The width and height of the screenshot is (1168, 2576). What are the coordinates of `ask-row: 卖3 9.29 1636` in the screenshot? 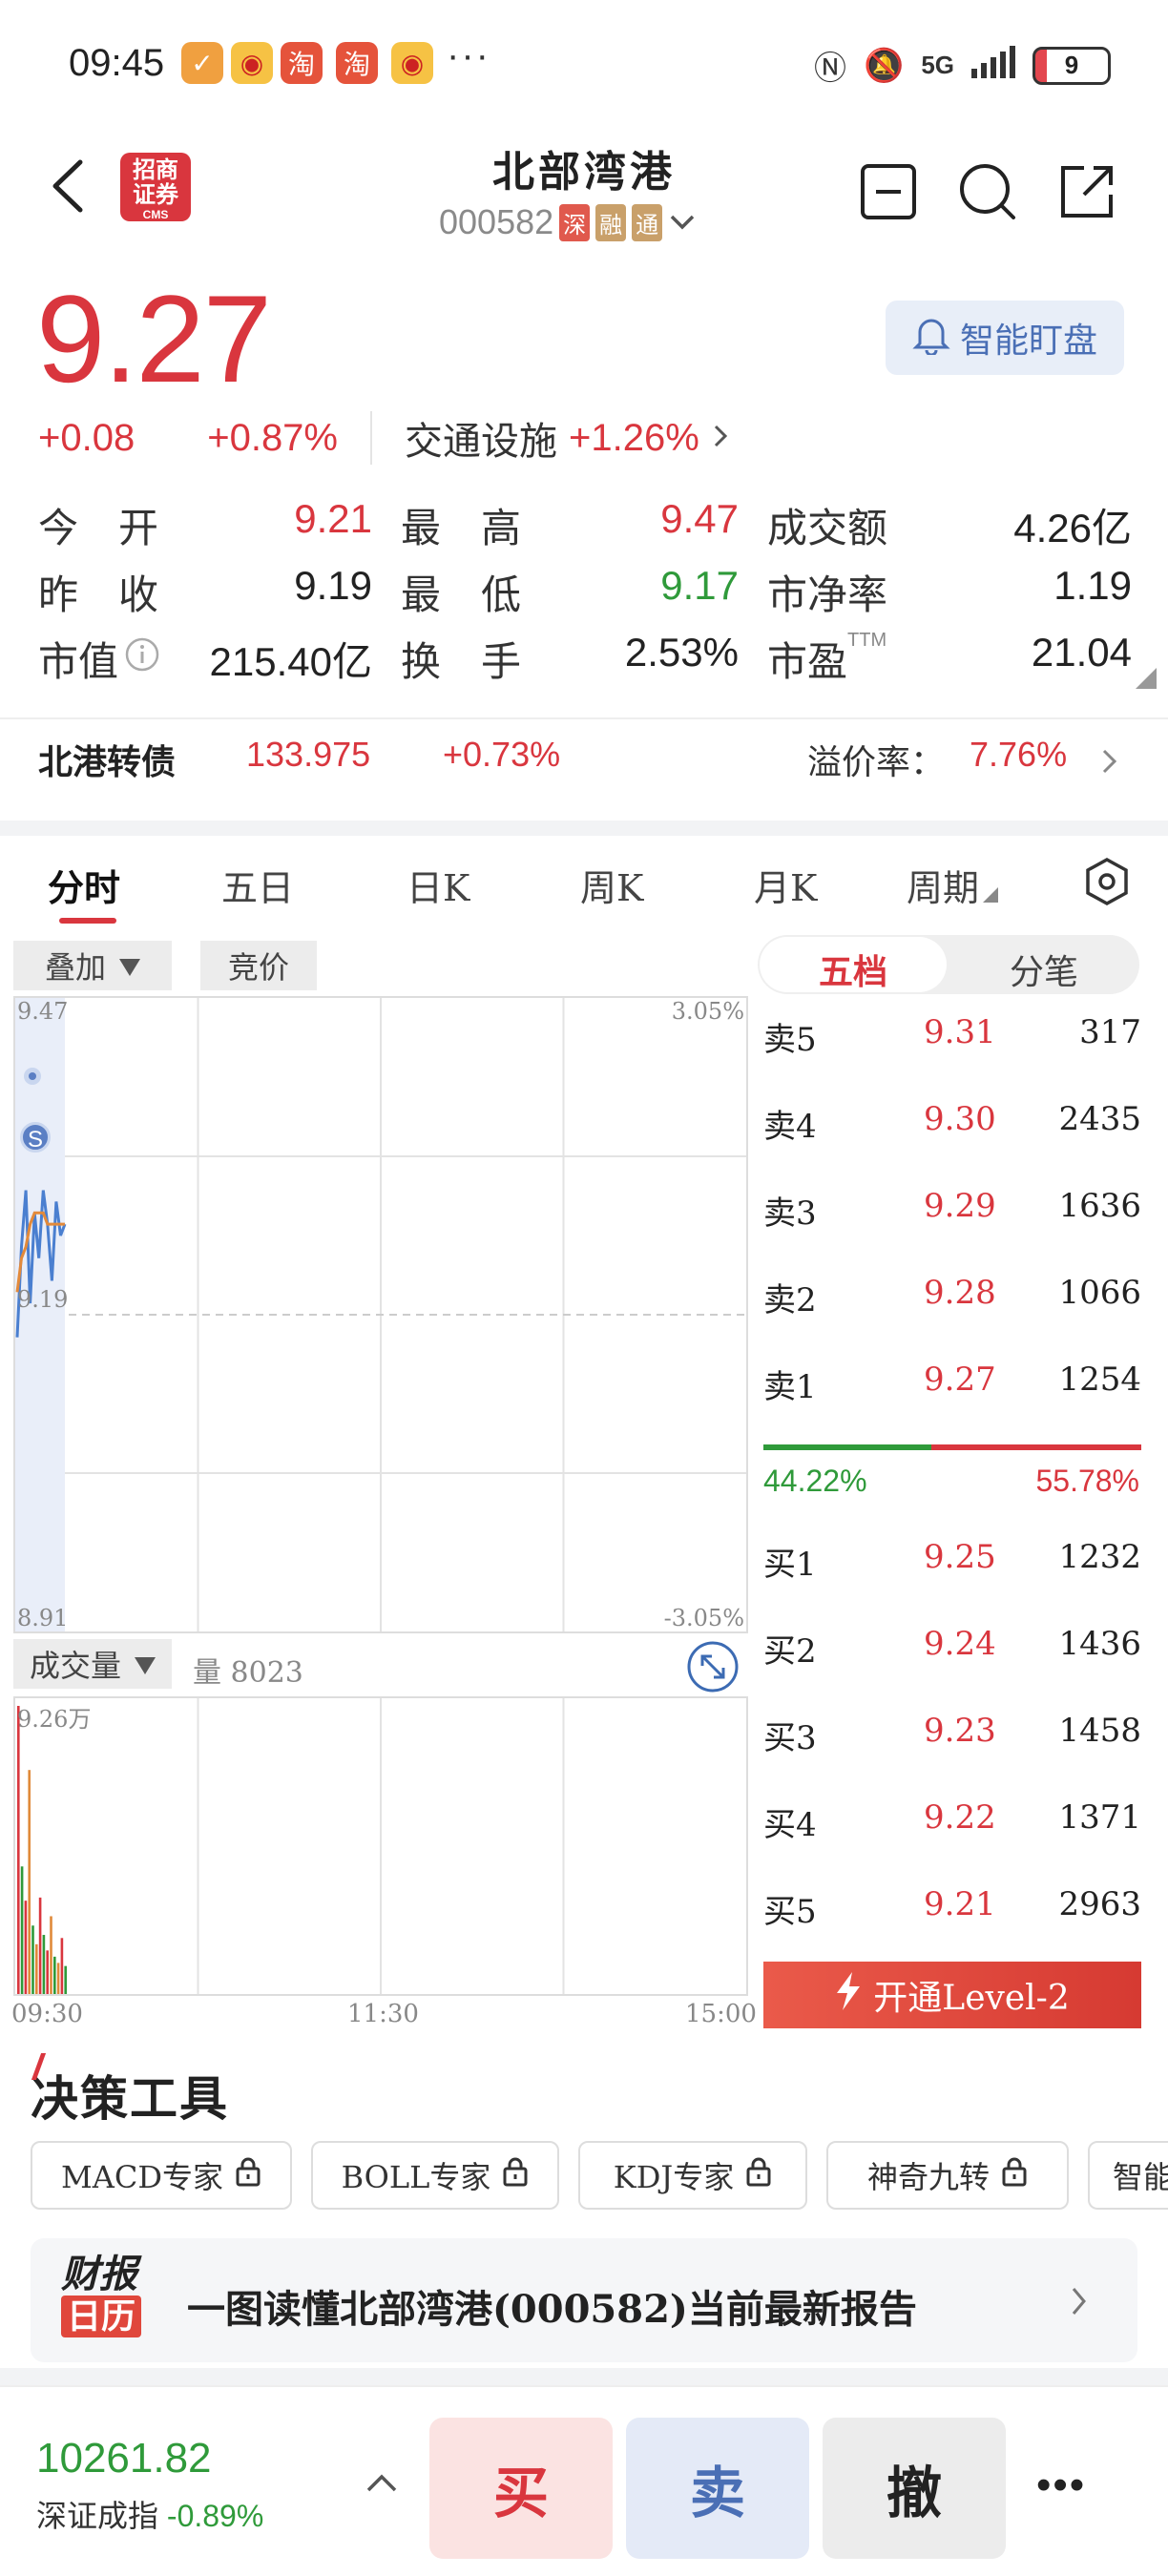 It's located at (952, 1215).